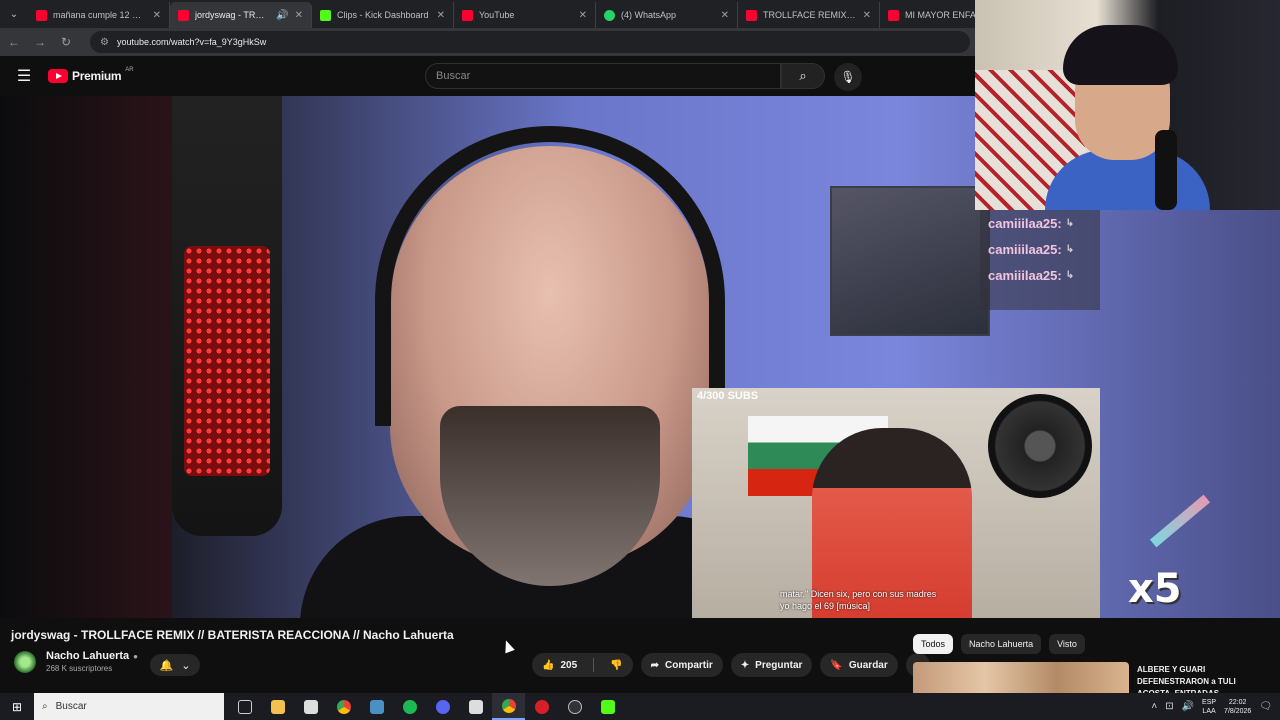  What do you see at coordinates (14, 14) in the screenshot?
I see `tab-search-icon: ⌄` at bounding box center [14, 14].